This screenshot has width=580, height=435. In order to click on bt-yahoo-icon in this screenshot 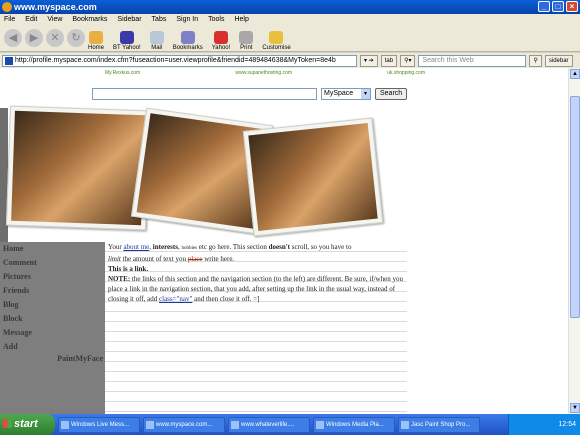, I will do `click(126, 37)`.